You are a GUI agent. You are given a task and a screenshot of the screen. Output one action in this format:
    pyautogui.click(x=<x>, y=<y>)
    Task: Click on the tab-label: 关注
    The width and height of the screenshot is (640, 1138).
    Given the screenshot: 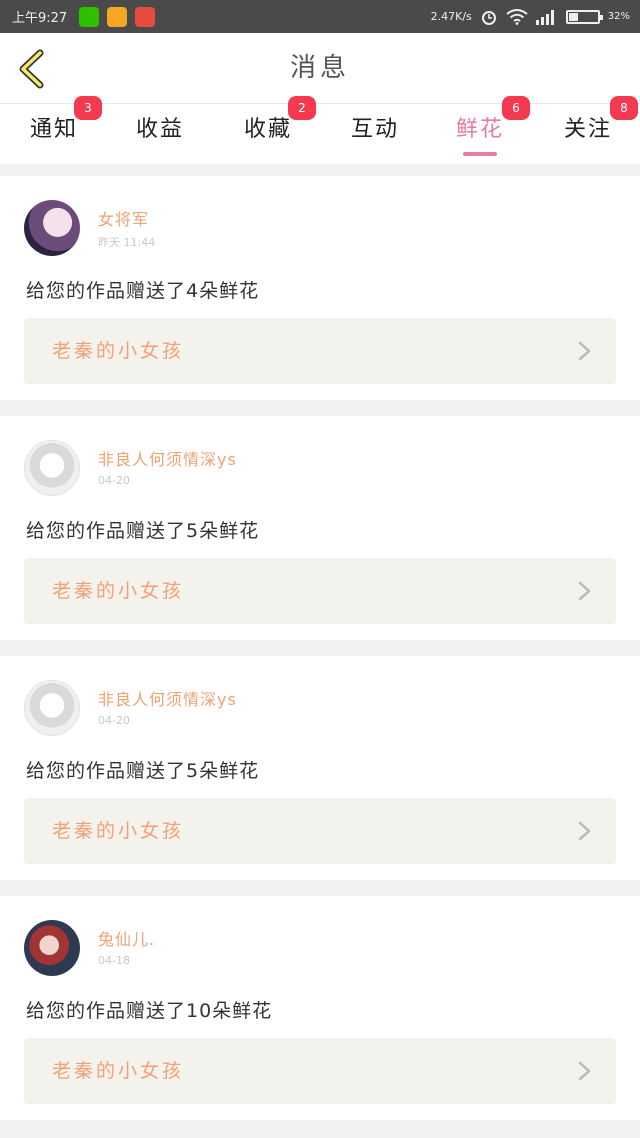 What is the action you would take?
    pyautogui.click(x=587, y=129)
    